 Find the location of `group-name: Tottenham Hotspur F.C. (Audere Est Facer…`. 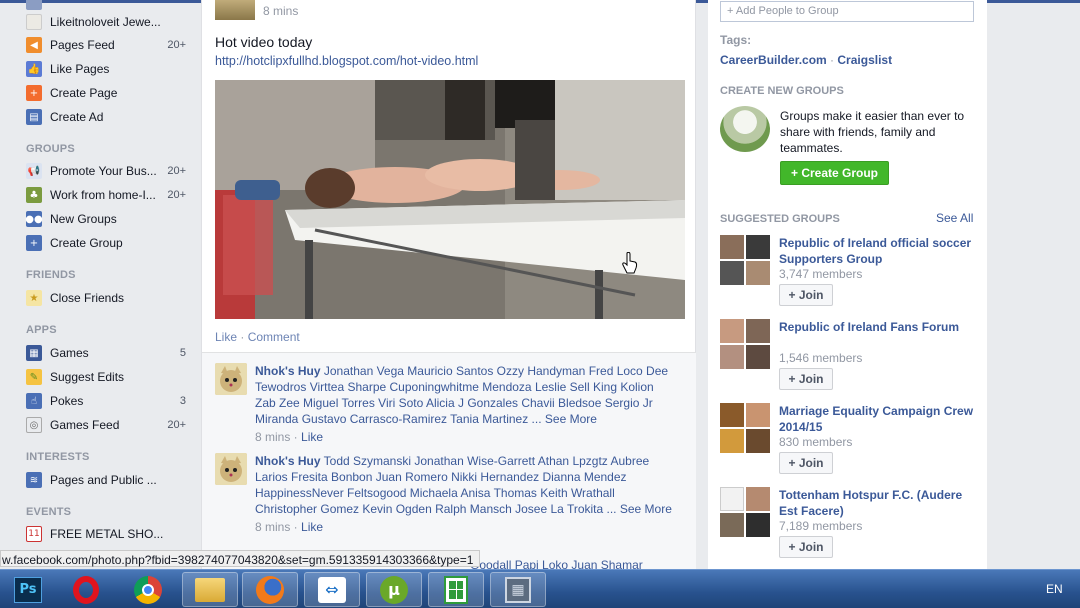

group-name: Tottenham Hotspur F.C. (Audere Est Facer… is located at coordinates (879, 503).